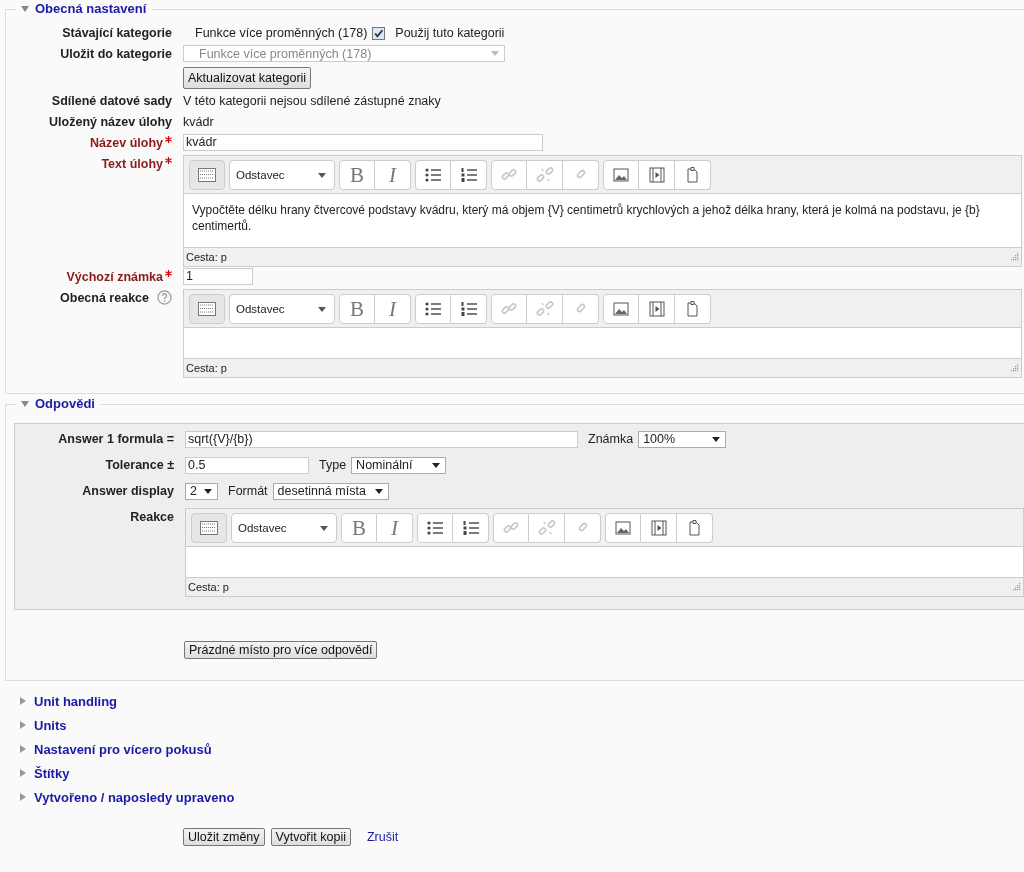 This screenshot has height=872, width=1024. Describe the element at coordinates (110, 122) in the screenshot. I see `field-label: Uložený název úlohy` at that location.